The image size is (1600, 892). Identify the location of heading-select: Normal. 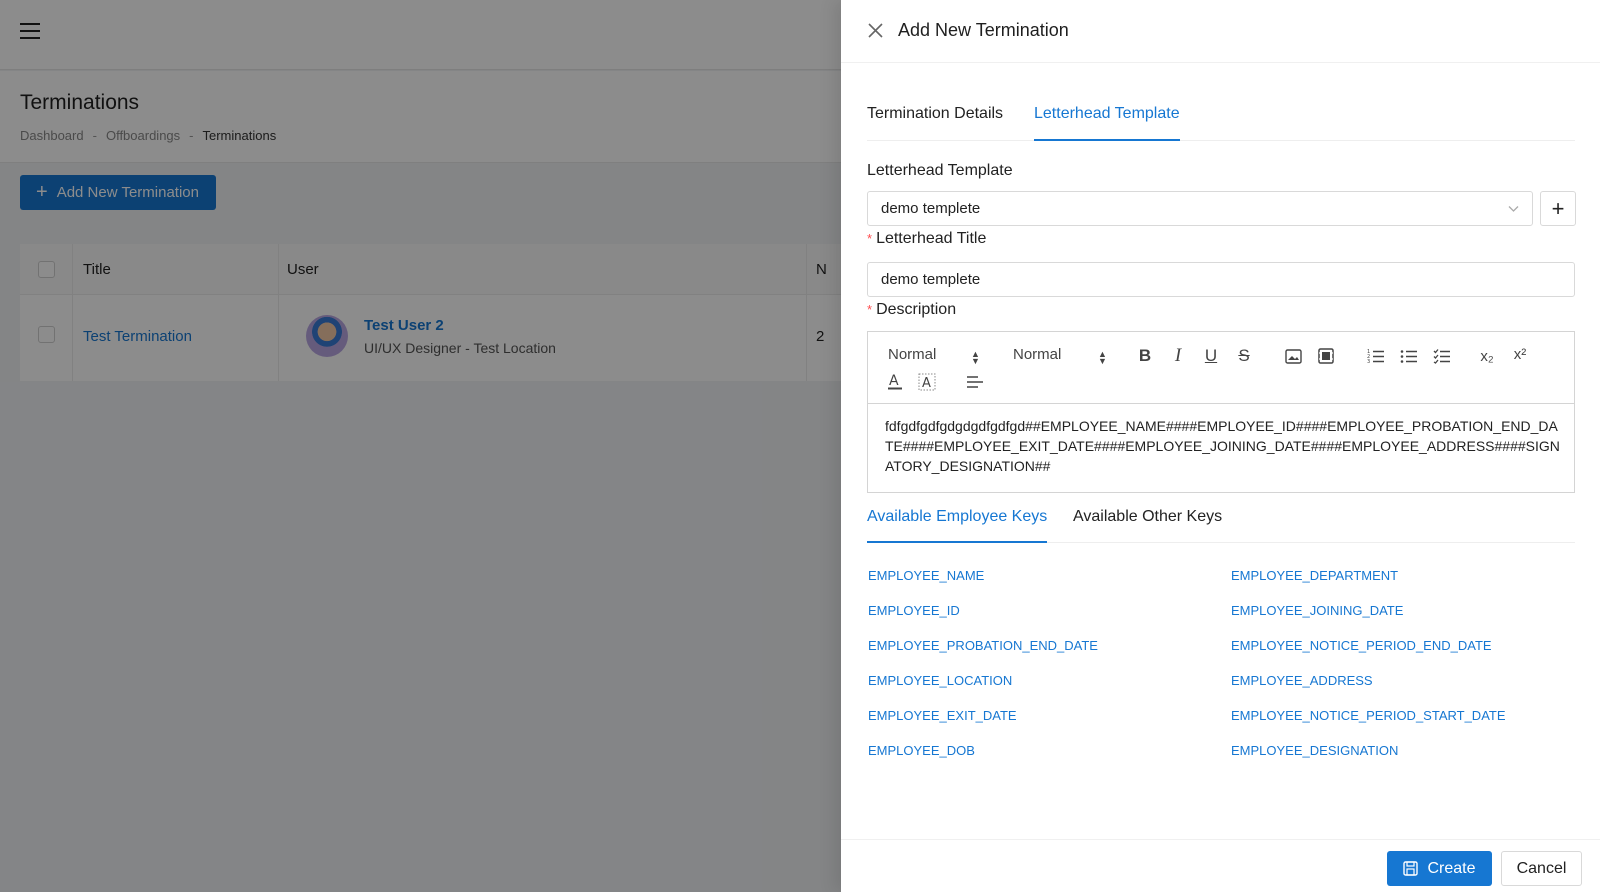
(912, 354).